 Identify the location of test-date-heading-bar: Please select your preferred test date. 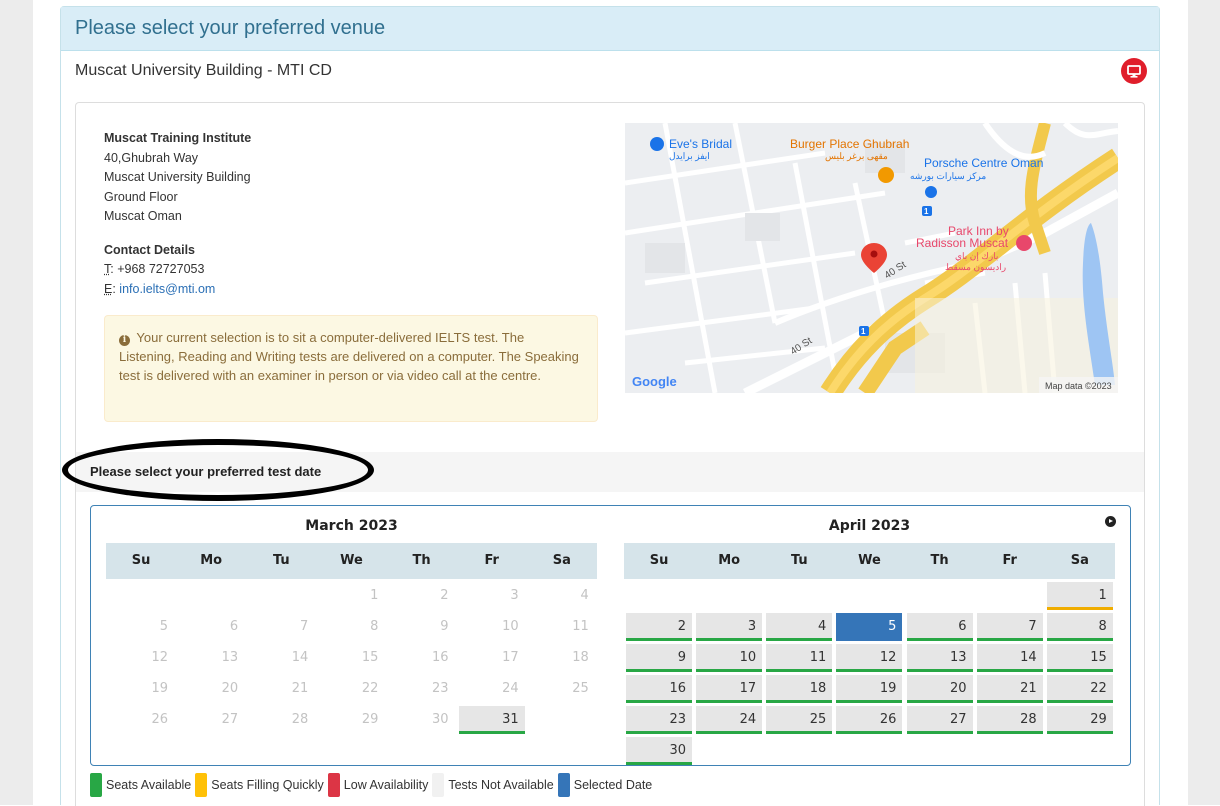
(603, 470).